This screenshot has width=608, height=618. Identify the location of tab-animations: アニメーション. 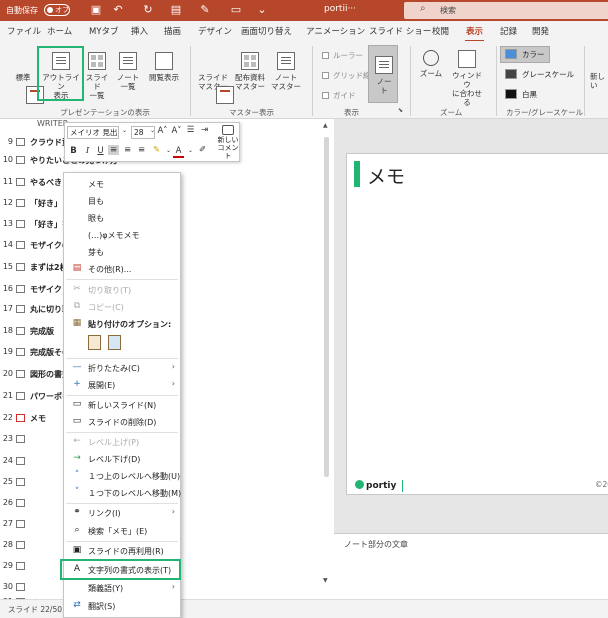
(335, 31).